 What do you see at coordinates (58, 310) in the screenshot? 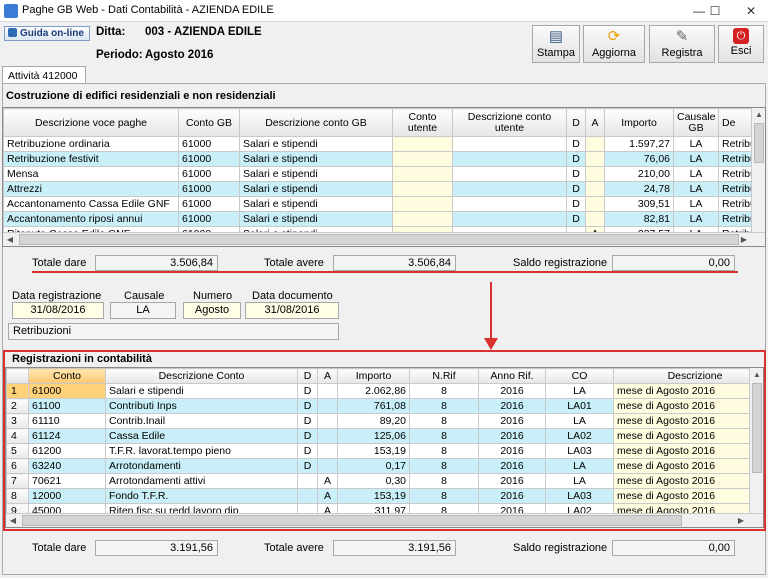
I see `data-registrazione-field: 31/08/2016` at bounding box center [58, 310].